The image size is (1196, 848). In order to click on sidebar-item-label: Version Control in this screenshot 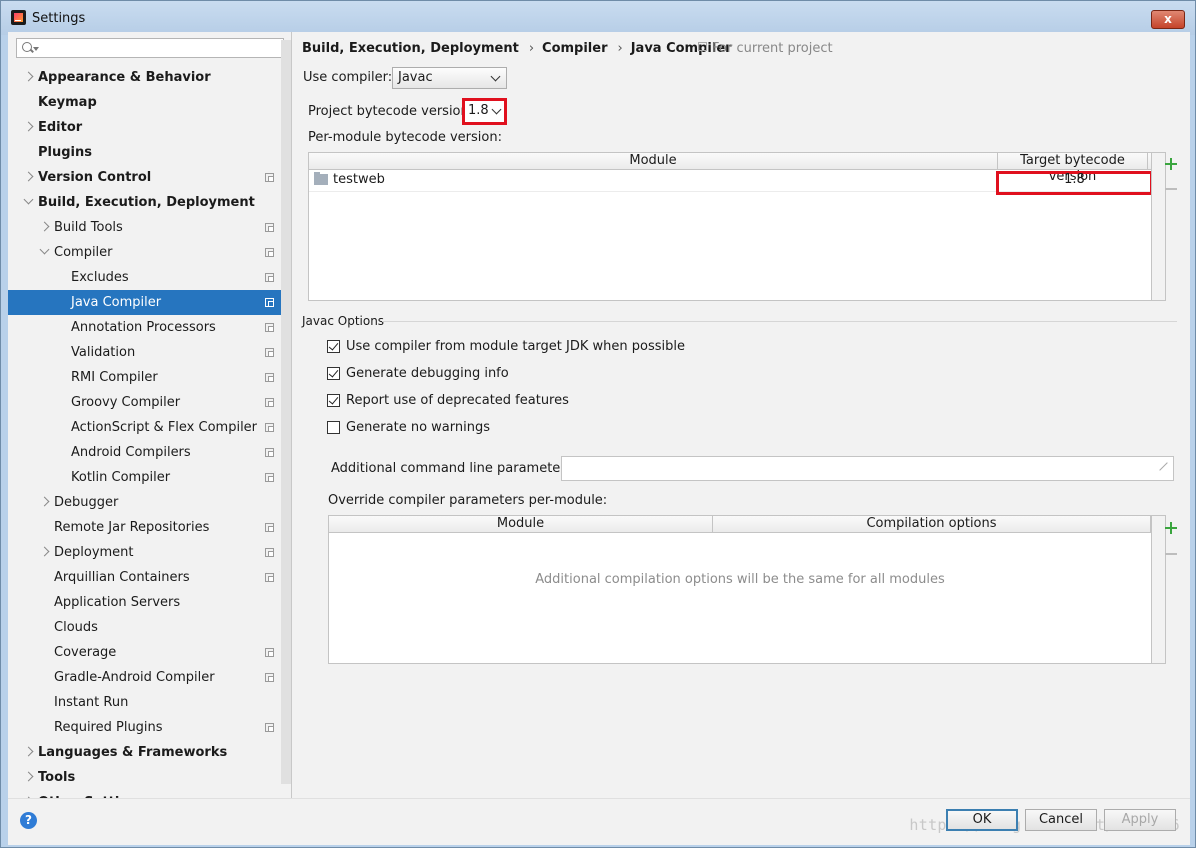, I will do `click(95, 177)`.